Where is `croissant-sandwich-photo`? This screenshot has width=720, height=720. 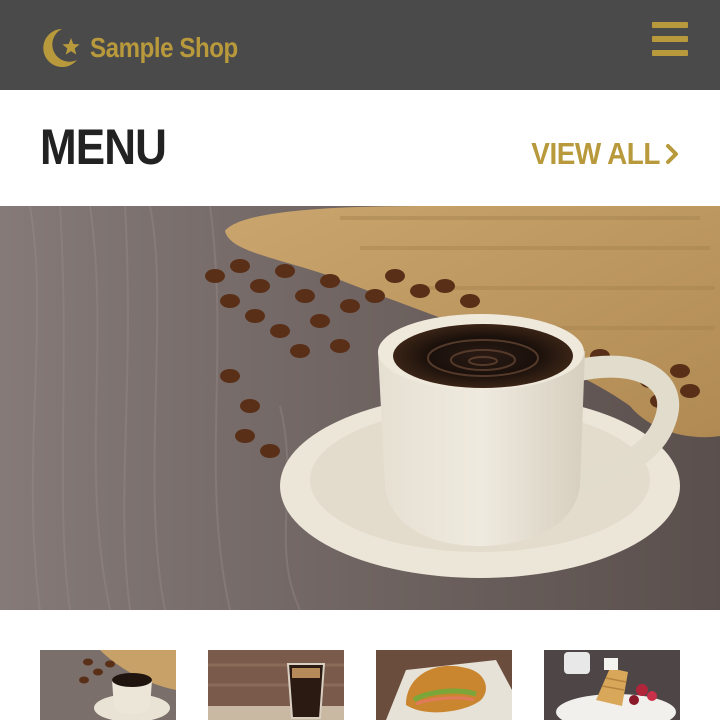 croissant-sandwich-photo is located at coordinates (444, 685).